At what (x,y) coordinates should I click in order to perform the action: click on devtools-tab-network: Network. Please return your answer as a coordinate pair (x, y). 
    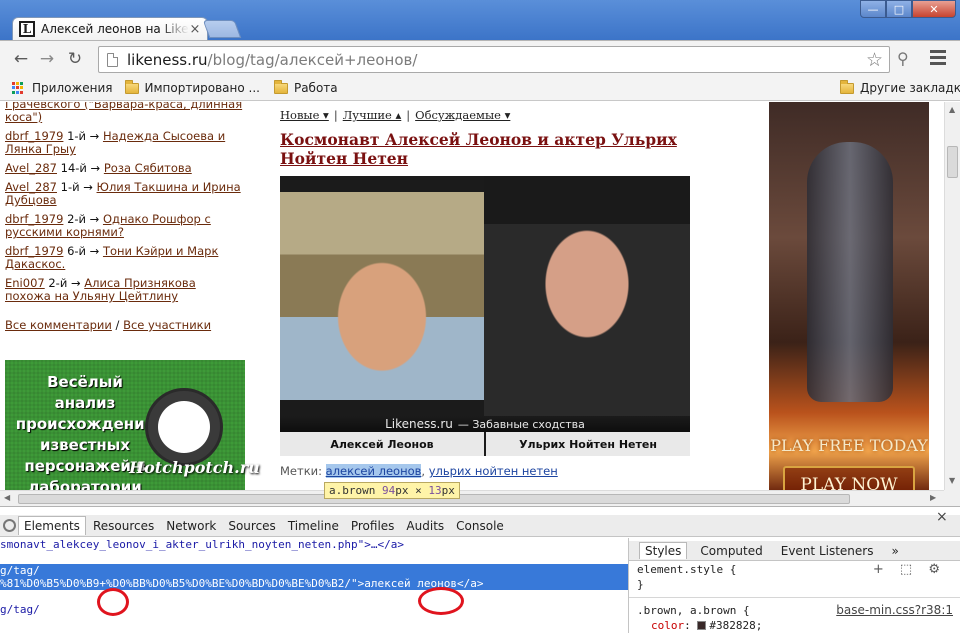
    Looking at the image, I should click on (191, 526).